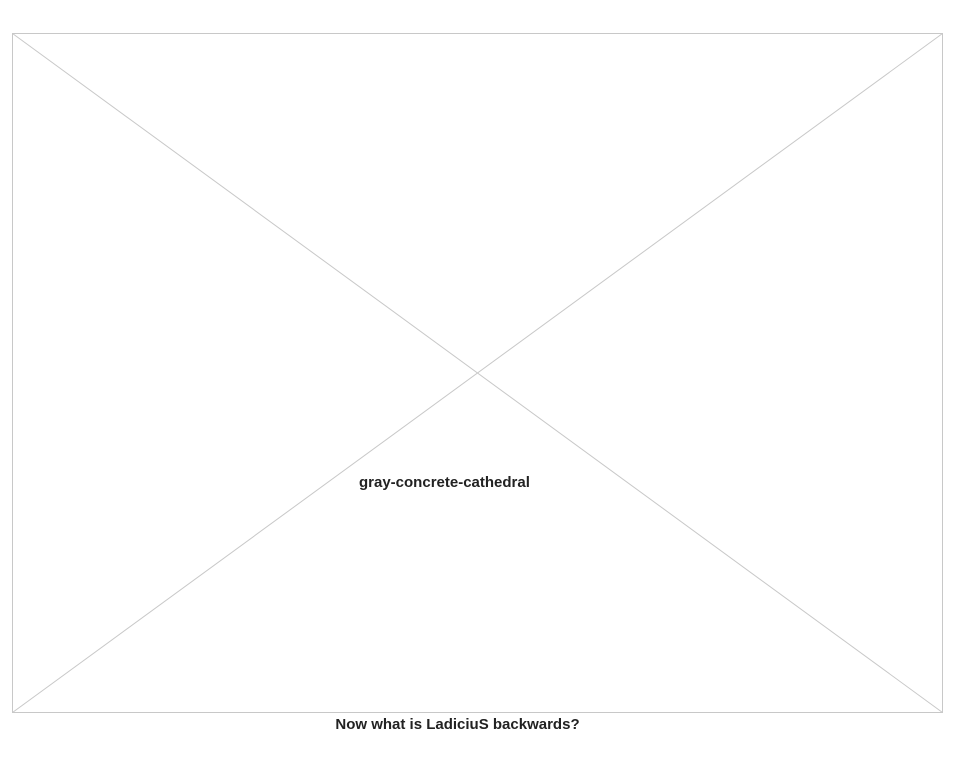 The width and height of the screenshot is (976, 765). Describe the element at coordinates (457, 724) in the screenshot. I see `question-text: Now what is LadiciuS backwards?` at that location.